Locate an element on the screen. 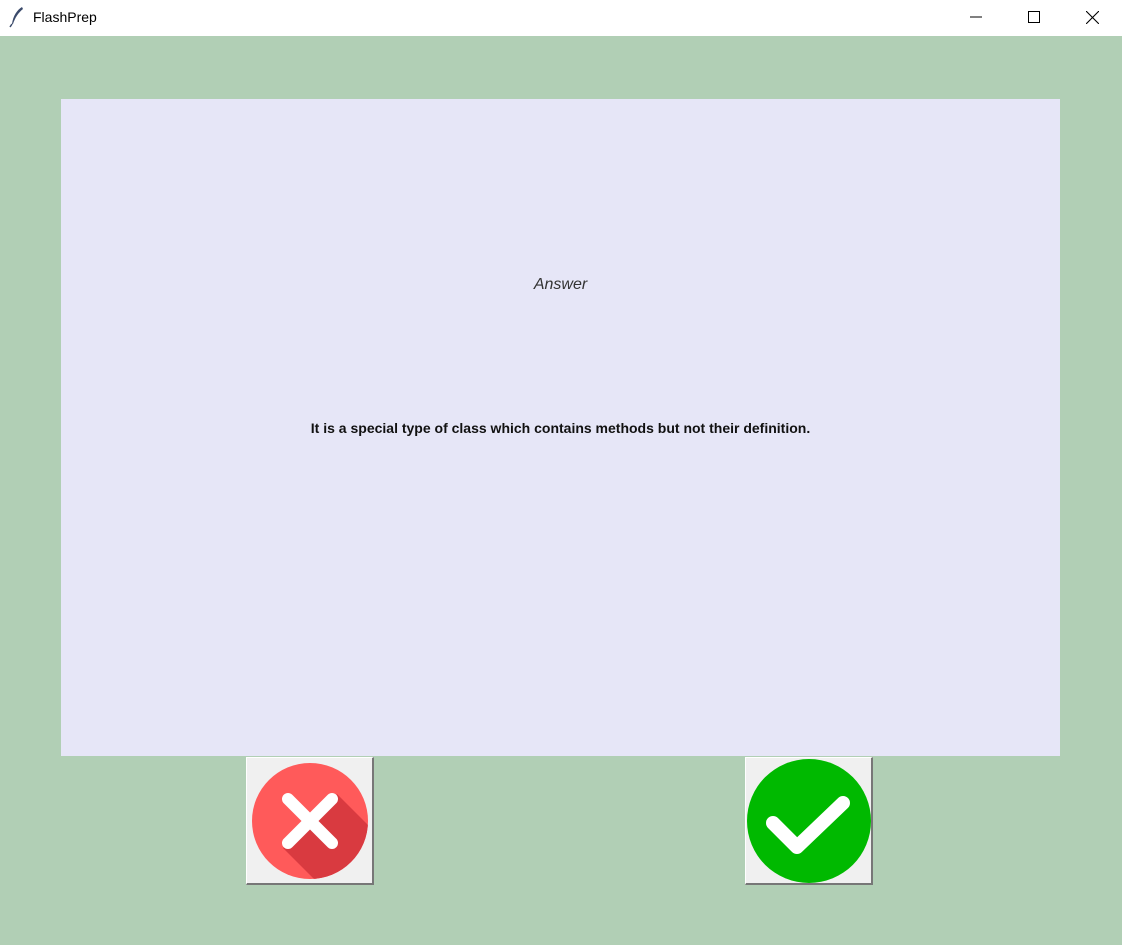  title-bar: FlashPrep is located at coordinates (561, 18).